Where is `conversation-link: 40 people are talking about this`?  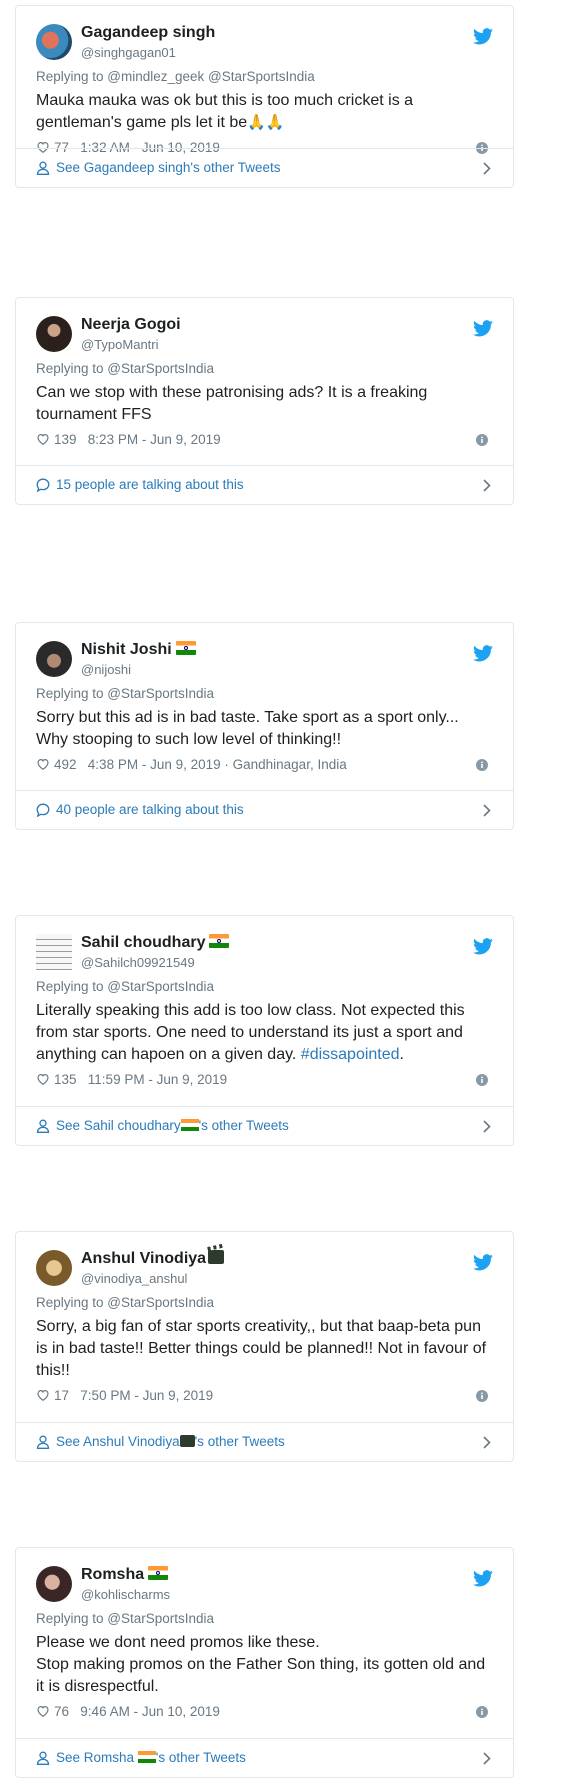
conversation-link: 40 people are talking about this is located at coordinates (264, 809).